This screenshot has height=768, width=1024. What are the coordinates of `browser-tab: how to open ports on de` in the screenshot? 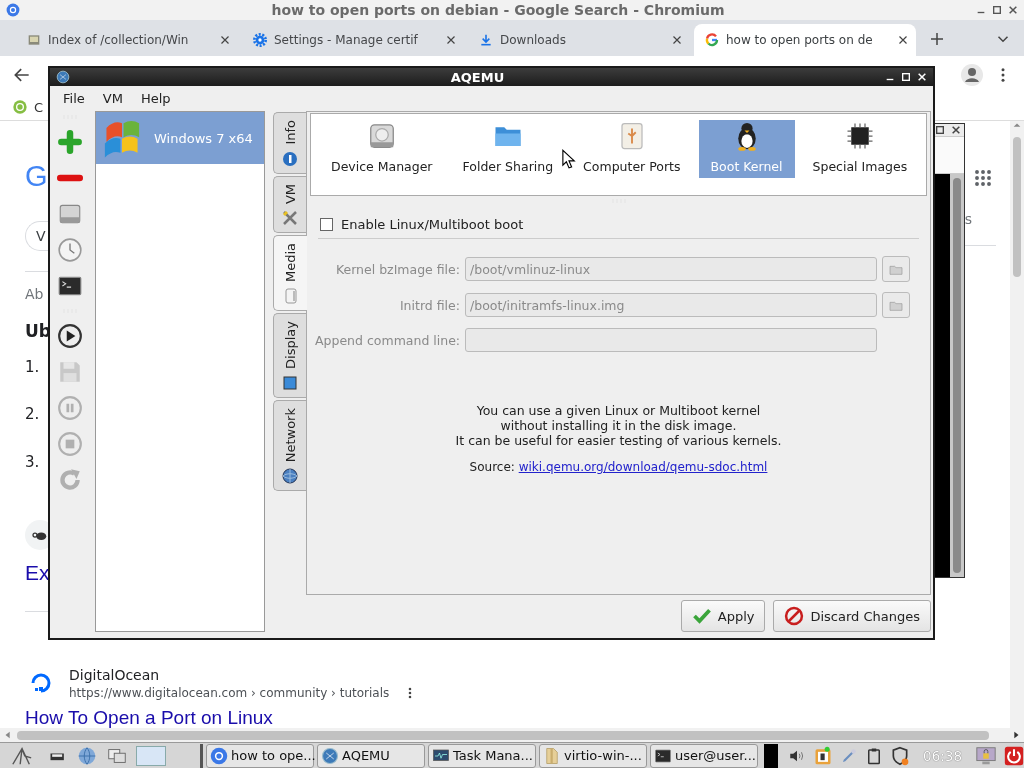 It's located at (805, 40).